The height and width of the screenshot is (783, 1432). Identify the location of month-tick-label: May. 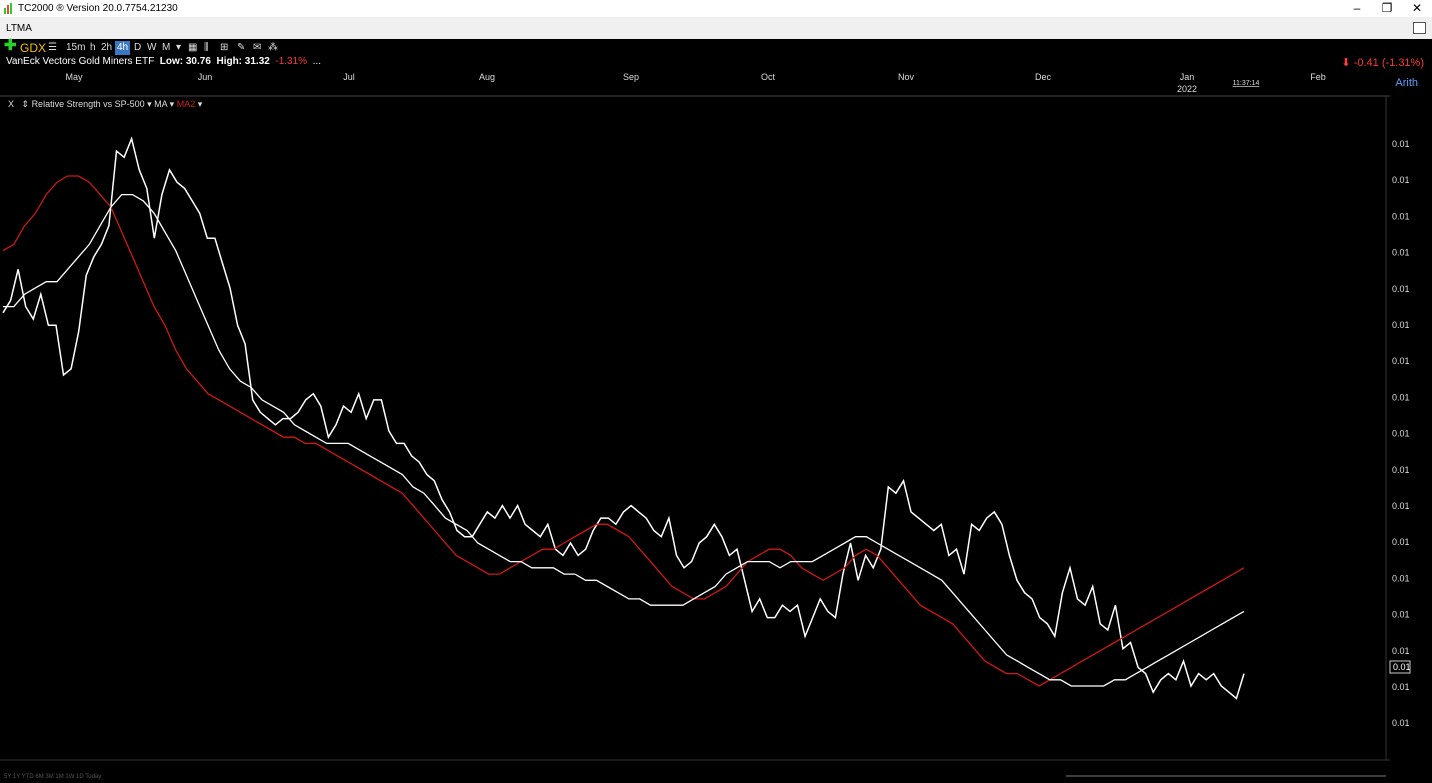
(74, 77).